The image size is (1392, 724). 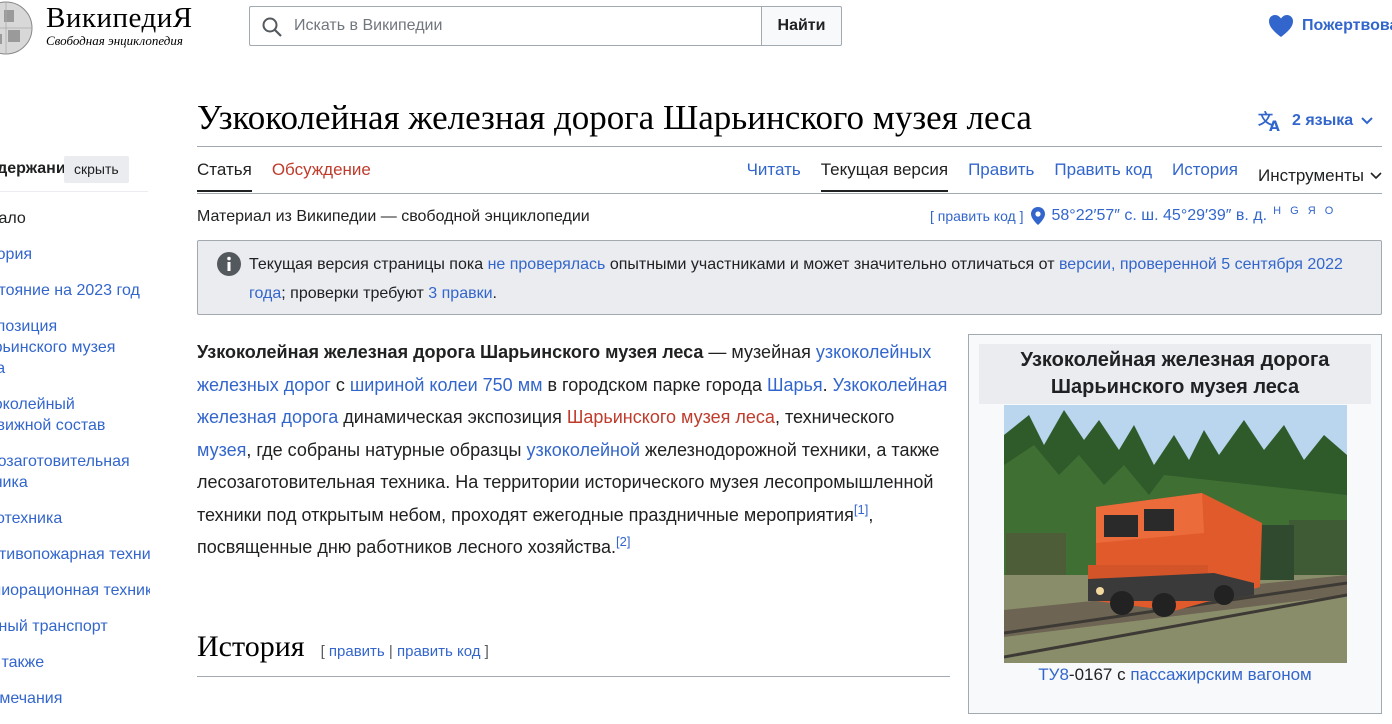 What do you see at coordinates (1053, 674) in the screenshot?
I see `caption-link-tu8: ТУ8` at bounding box center [1053, 674].